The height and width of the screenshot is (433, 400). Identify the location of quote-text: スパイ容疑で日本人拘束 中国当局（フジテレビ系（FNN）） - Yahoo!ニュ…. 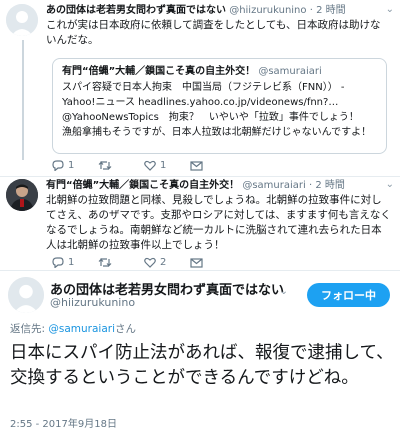
(217, 110).